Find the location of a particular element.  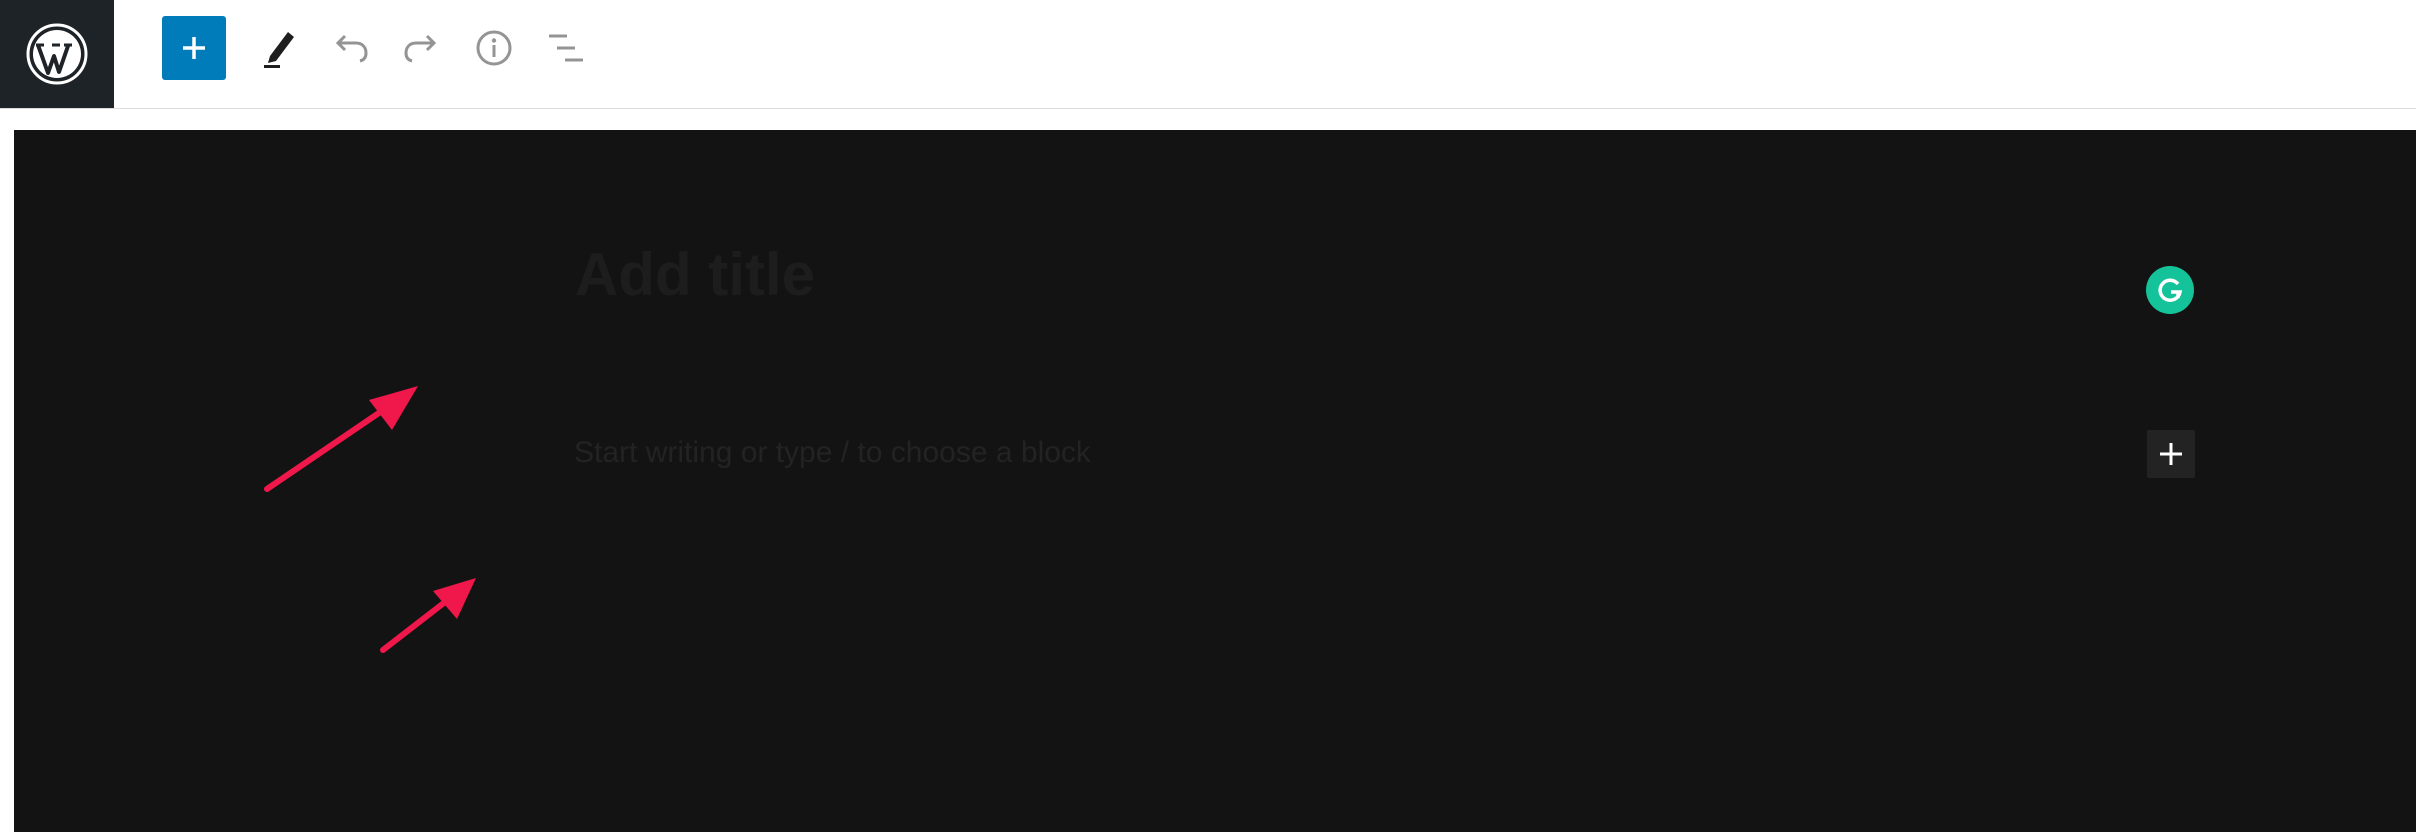

title-placeholder: Add title is located at coordinates (695, 274).